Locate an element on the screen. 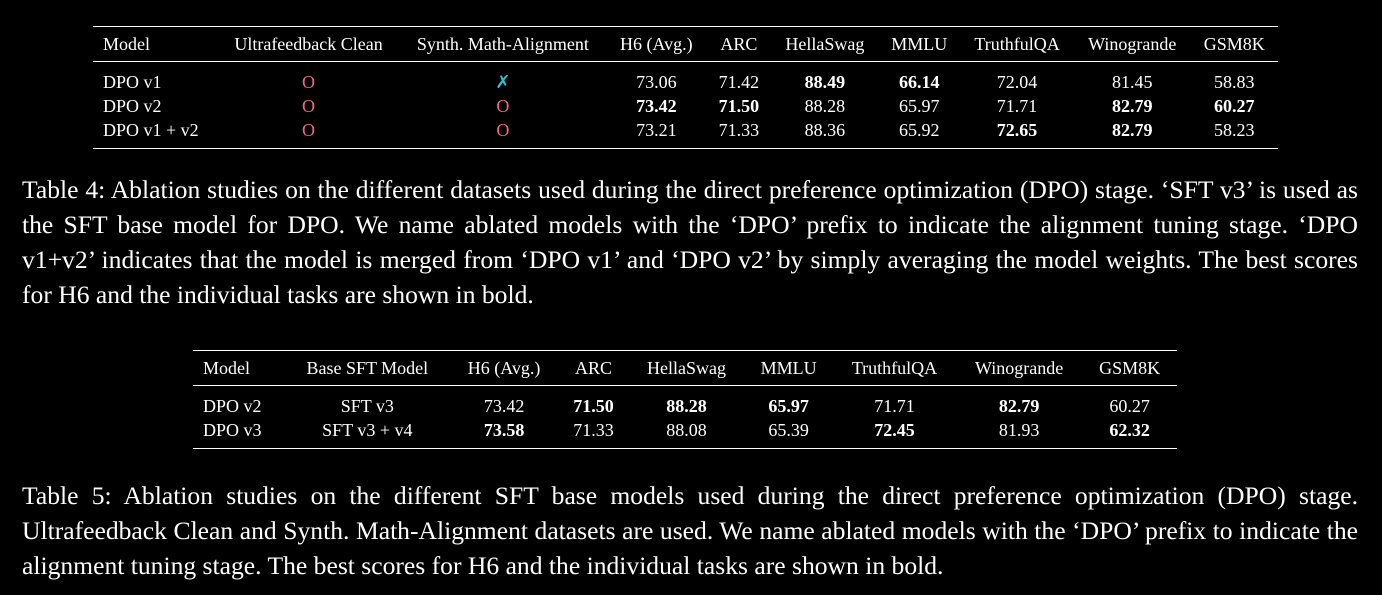 The height and width of the screenshot is (595, 1382). cell-h6: 73.06 is located at coordinates (656, 81).